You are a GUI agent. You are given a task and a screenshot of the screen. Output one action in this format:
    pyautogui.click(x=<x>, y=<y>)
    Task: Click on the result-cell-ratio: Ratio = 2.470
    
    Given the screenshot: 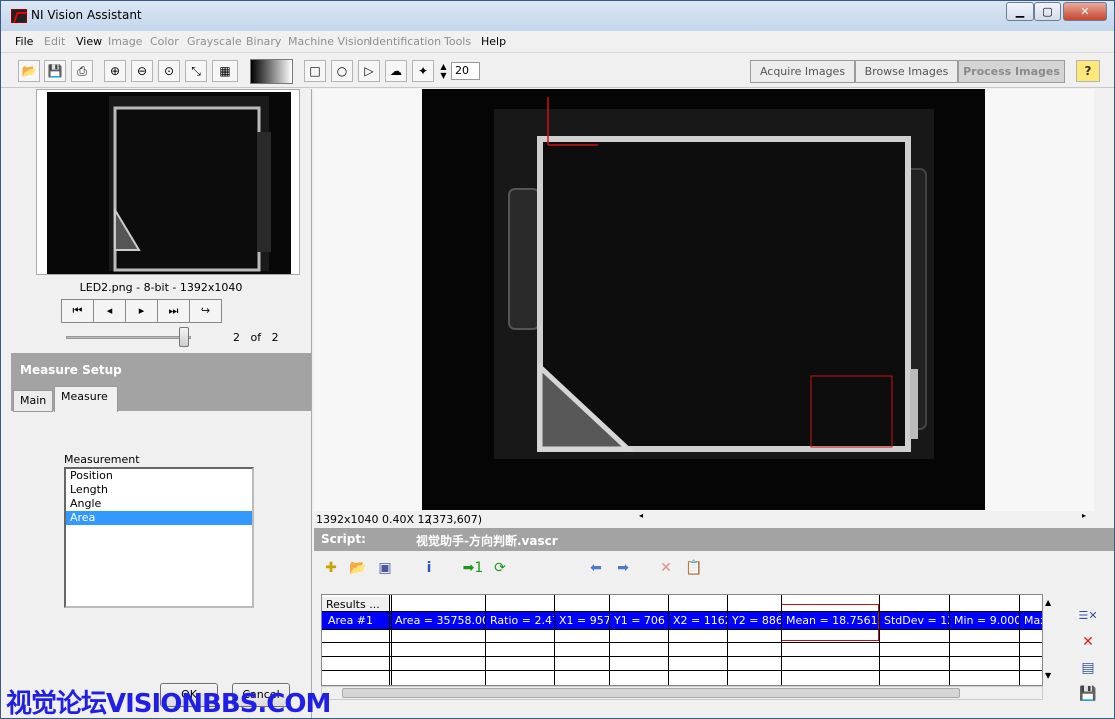 What is the action you would take?
    pyautogui.click(x=522, y=620)
    